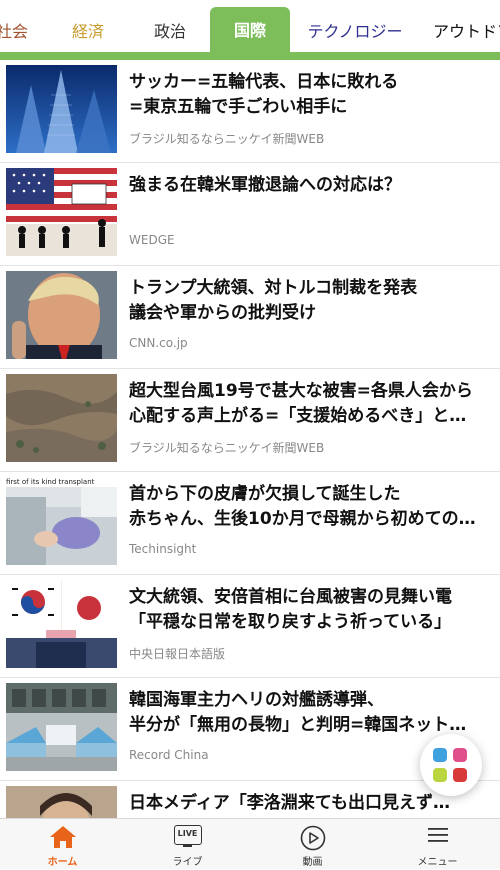 Image resolution: width=500 pixels, height=870 pixels. Describe the element at coordinates (62, 862) in the screenshot. I see `nav-label: ホーム` at that location.